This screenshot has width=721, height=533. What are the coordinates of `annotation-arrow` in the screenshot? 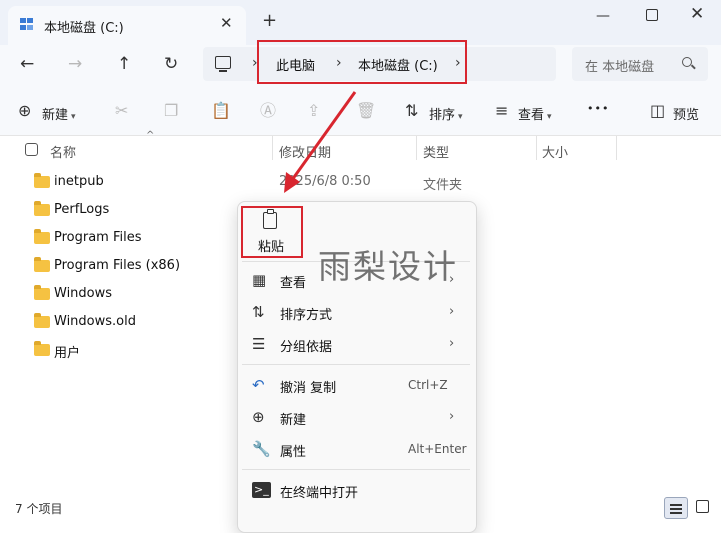 It's located at (320, 142).